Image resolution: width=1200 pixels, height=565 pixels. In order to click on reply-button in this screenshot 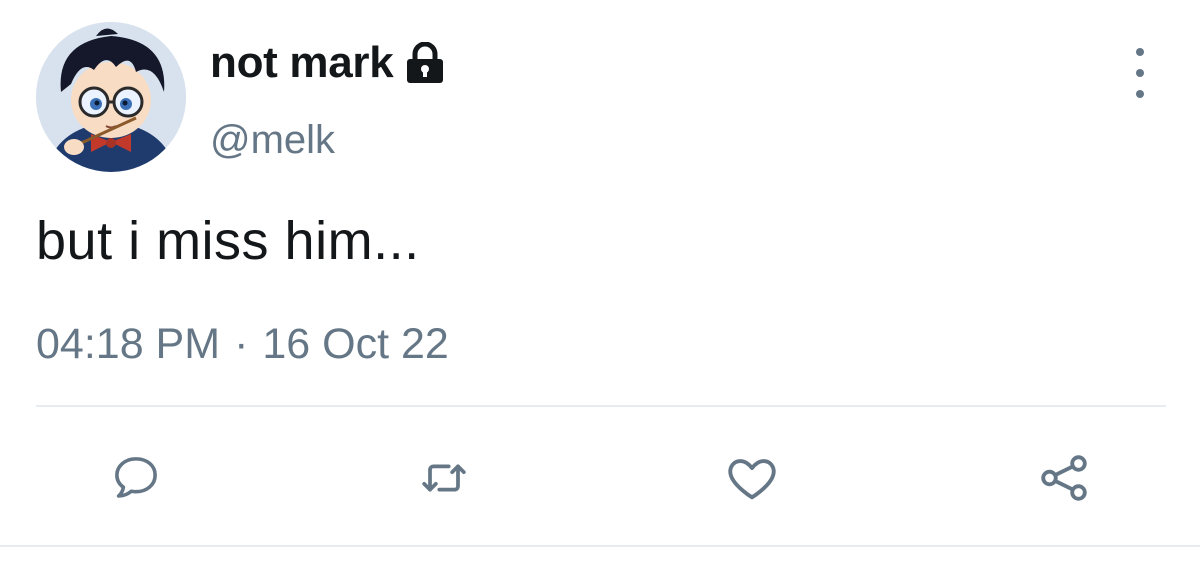, I will do `click(136, 478)`.